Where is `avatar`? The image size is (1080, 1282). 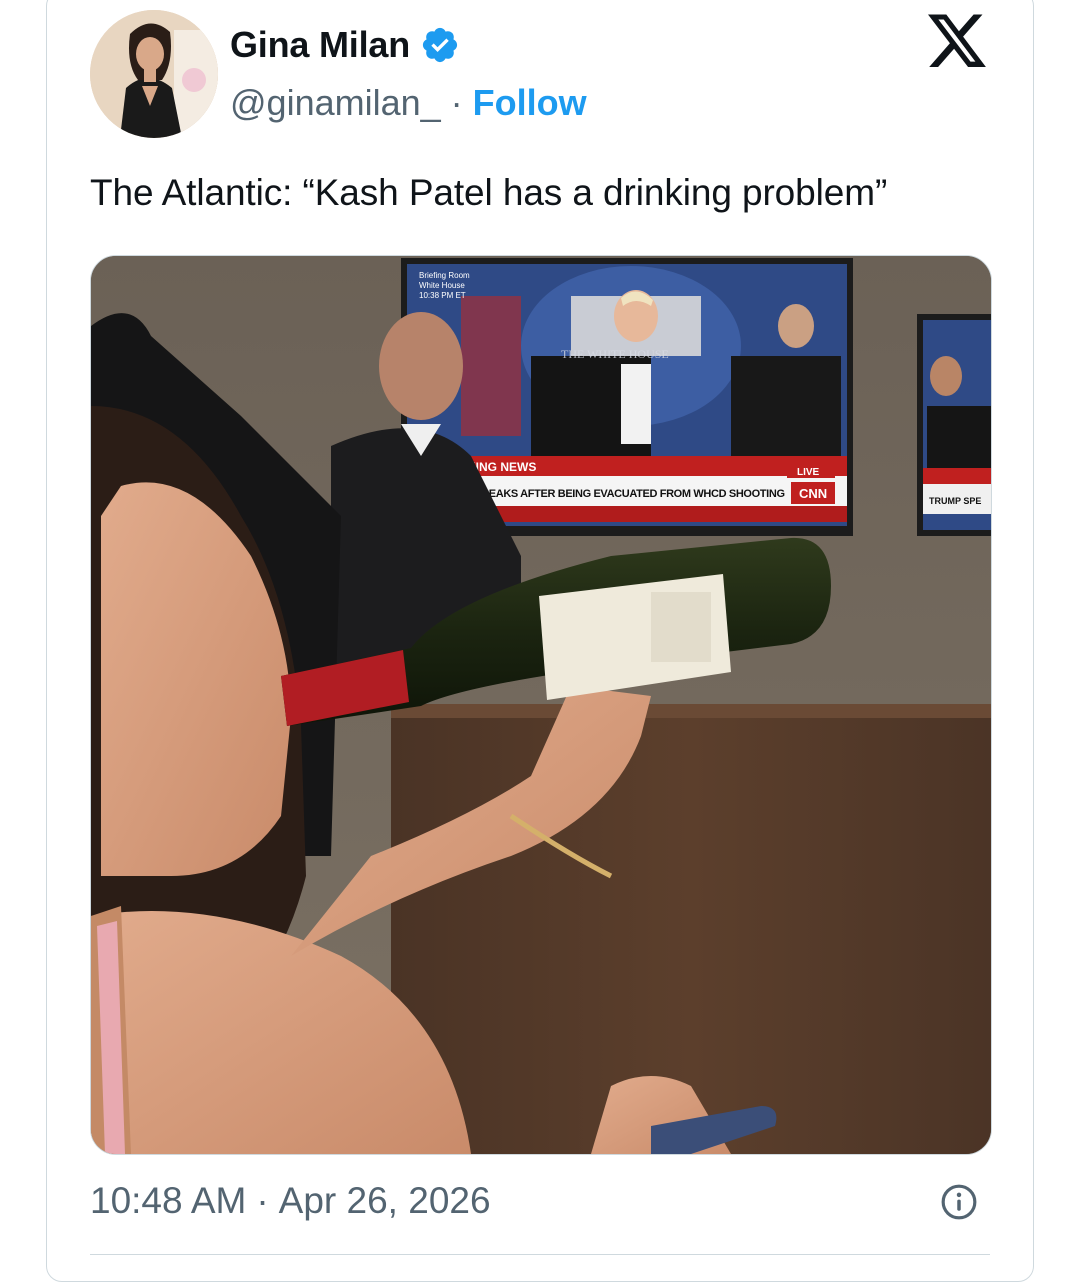 avatar is located at coordinates (154, 74).